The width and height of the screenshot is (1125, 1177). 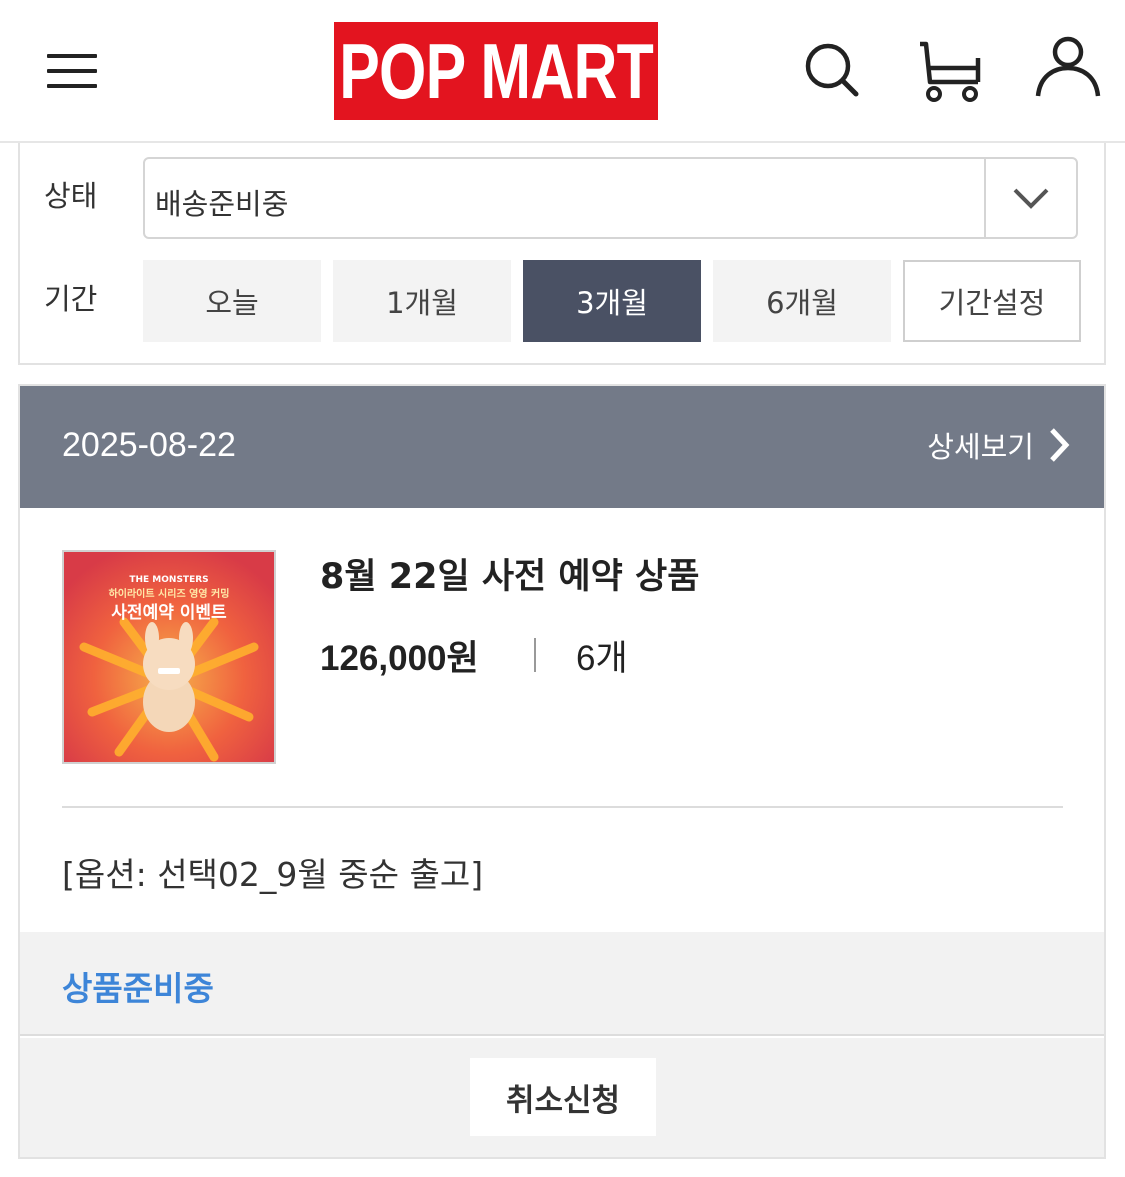 I want to click on logo-text: POP MART, so click(x=496, y=71).